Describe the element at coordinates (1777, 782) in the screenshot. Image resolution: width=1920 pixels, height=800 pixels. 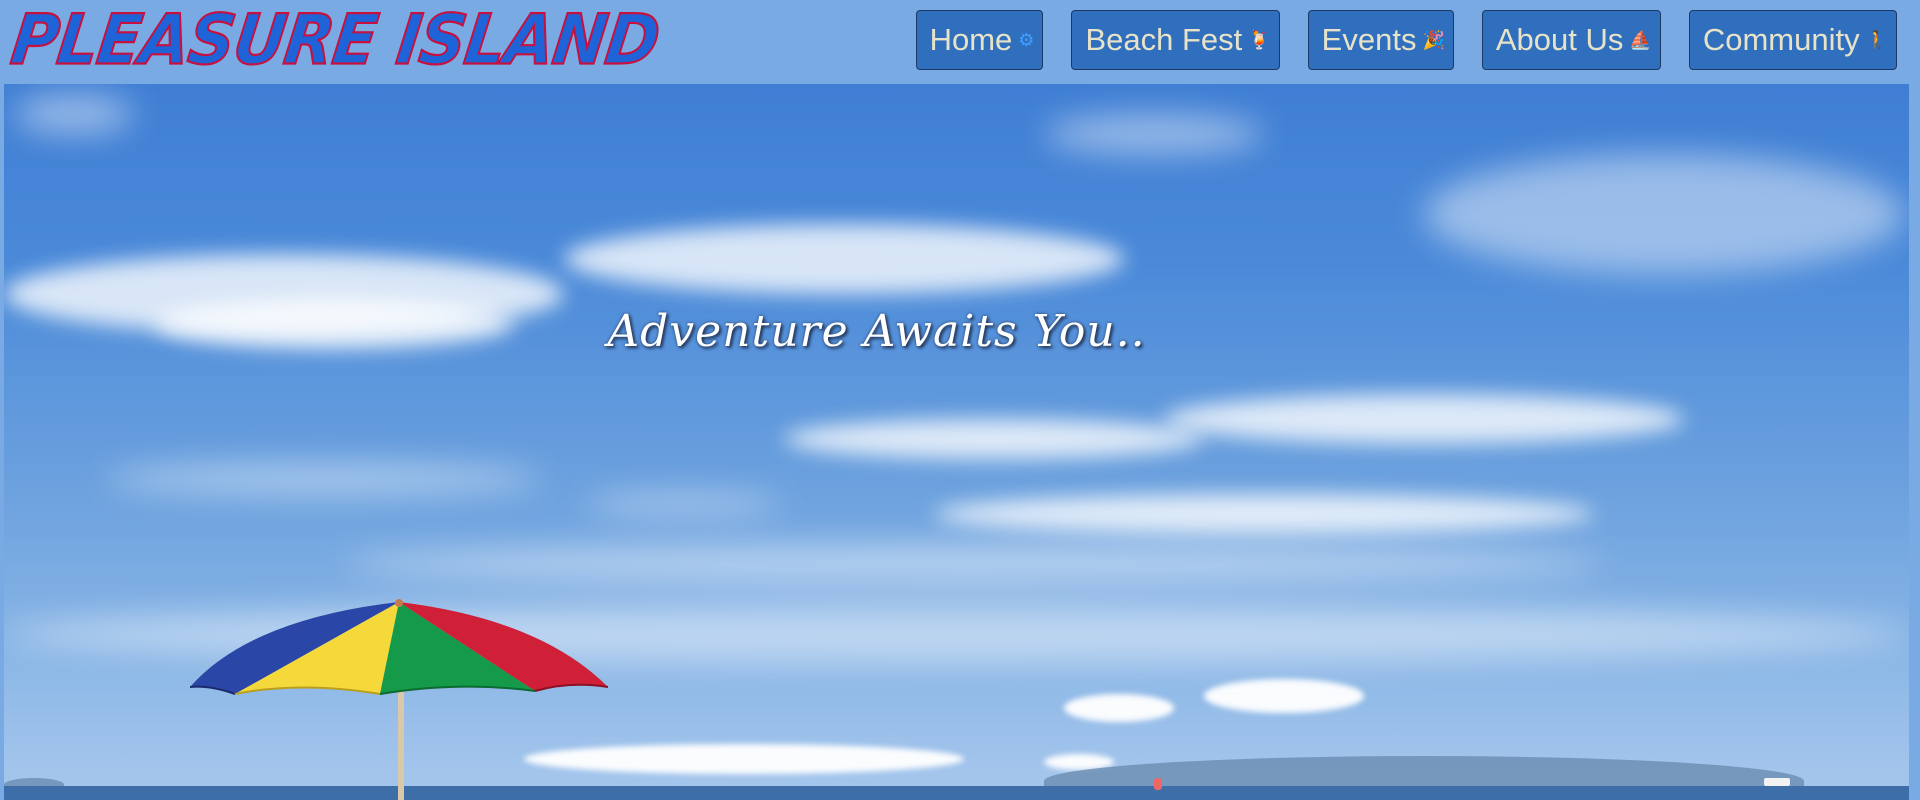
I see `boat` at that location.